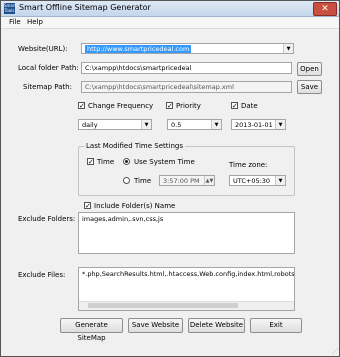 This screenshot has width=340, height=357. What do you see at coordinates (123, 219) in the screenshot?
I see `exclude-folders-value: images,admin,.svn,css,js` at bounding box center [123, 219].